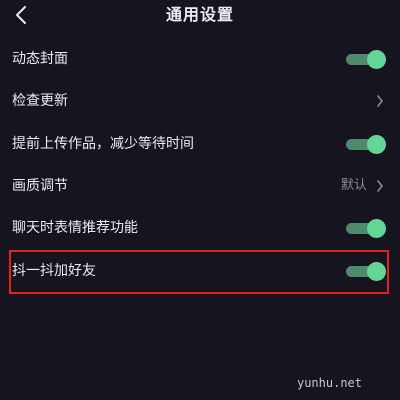 This screenshot has width=400, height=400. What do you see at coordinates (329, 383) in the screenshot?
I see `watermark: yunhu.net` at bounding box center [329, 383].